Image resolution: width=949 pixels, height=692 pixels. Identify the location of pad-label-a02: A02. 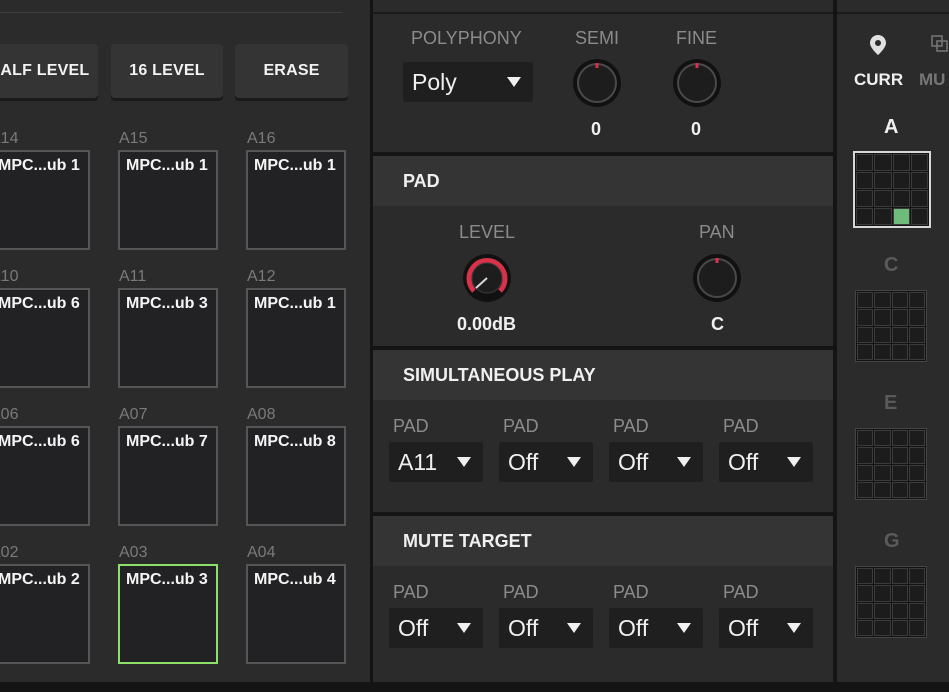
(9, 552).